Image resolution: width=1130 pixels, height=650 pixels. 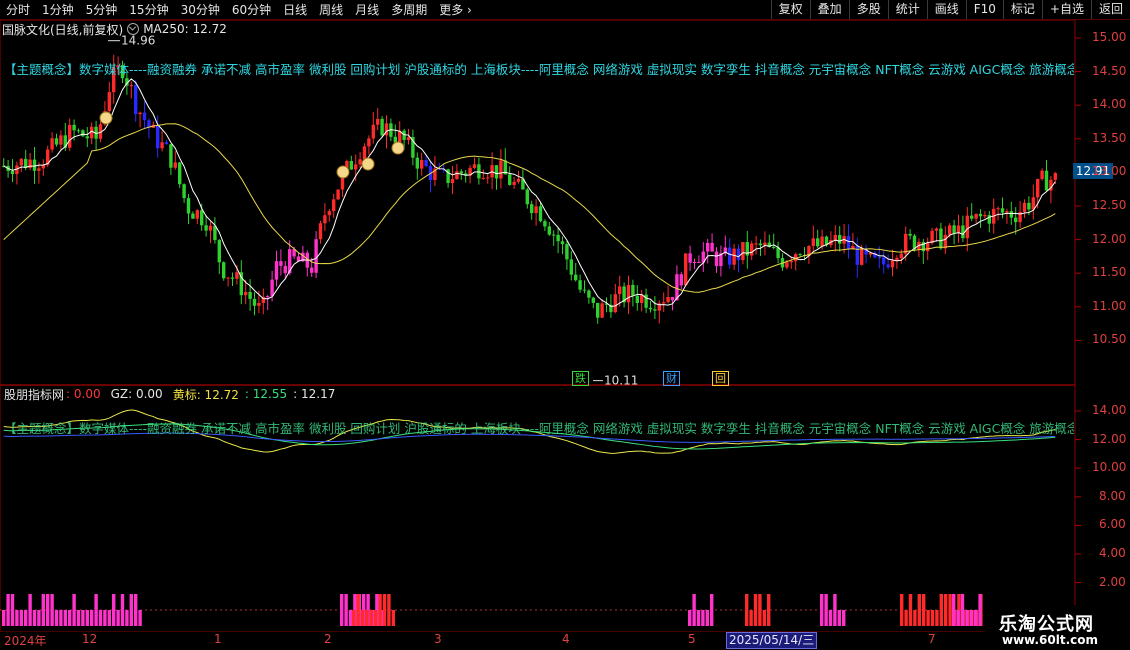 What do you see at coordinates (102, 9) in the screenshot?
I see `period-tab-2: 5分钟` at bounding box center [102, 9].